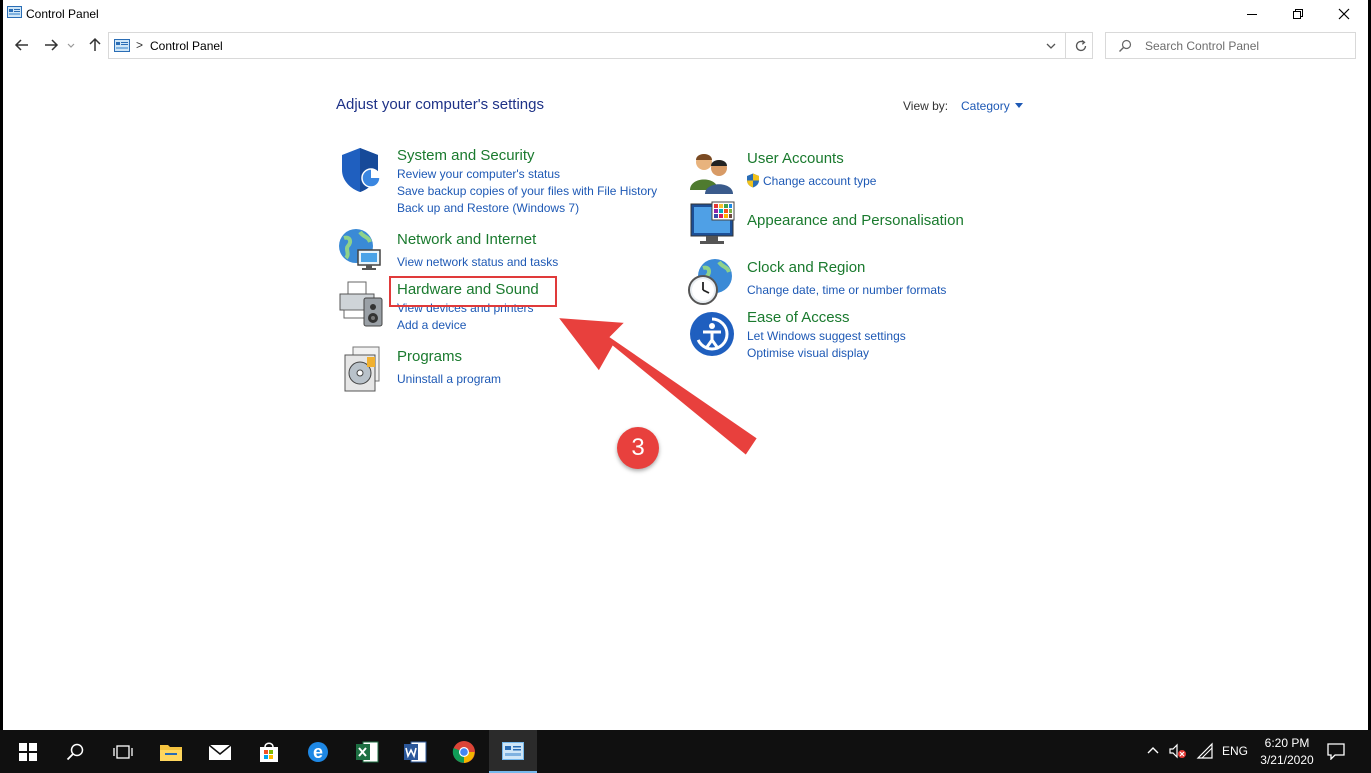 The width and height of the screenshot is (1371, 773). Describe the element at coordinates (473, 291) in the screenshot. I see `highlight-box` at that location.